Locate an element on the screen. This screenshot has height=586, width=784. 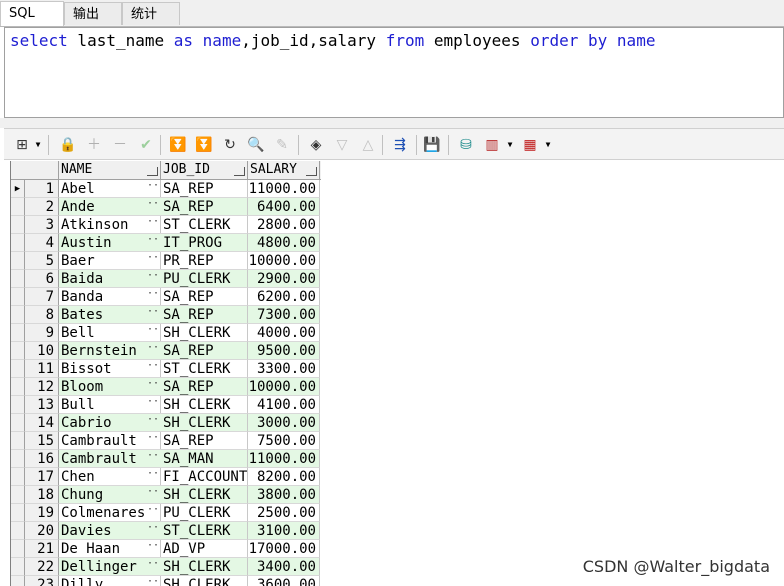
cell-salary: 3400.00 is located at coordinates (284, 567).